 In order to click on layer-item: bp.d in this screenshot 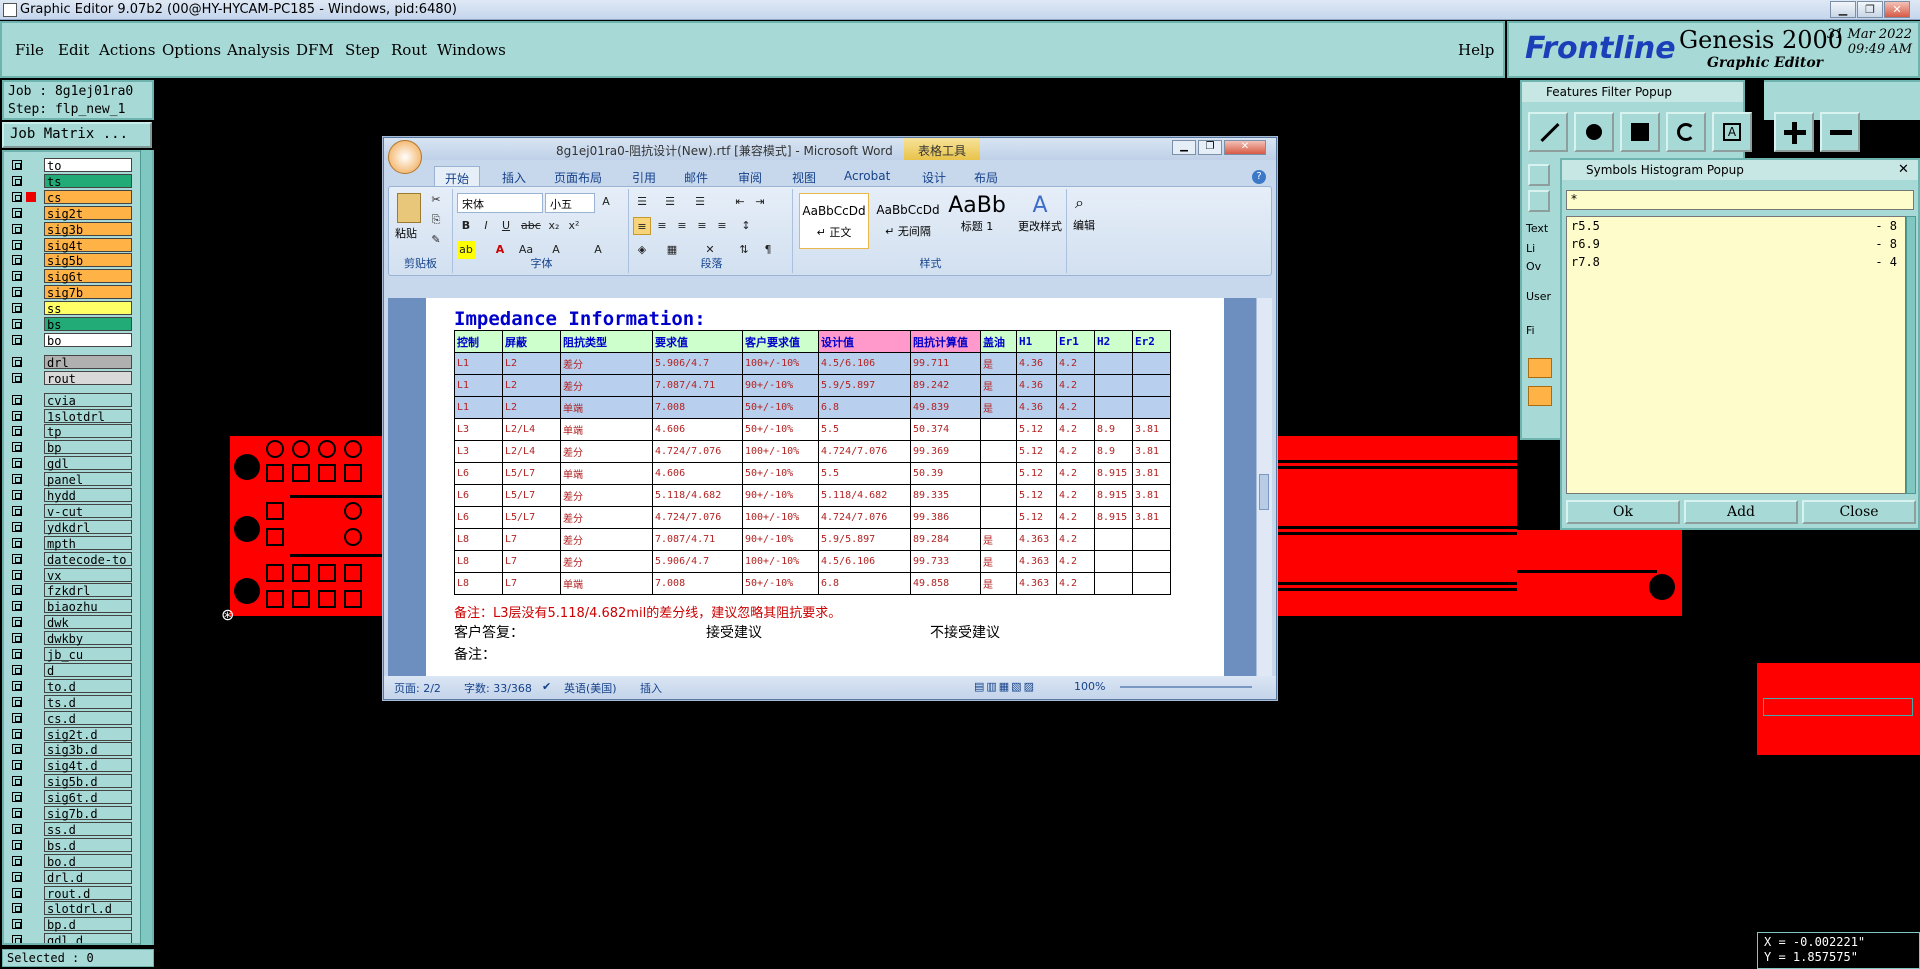, I will do `click(72, 924)`.